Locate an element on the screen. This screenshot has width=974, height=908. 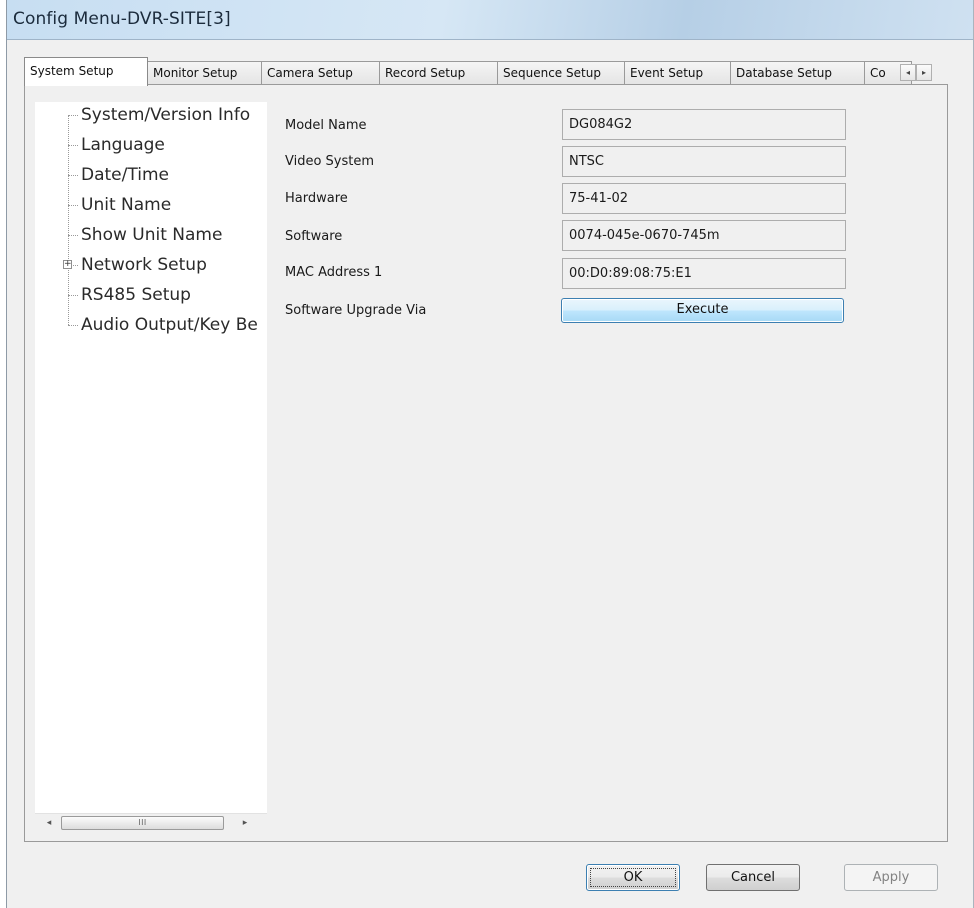
tree-item-label: Date/Time is located at coordinates (125, 175).